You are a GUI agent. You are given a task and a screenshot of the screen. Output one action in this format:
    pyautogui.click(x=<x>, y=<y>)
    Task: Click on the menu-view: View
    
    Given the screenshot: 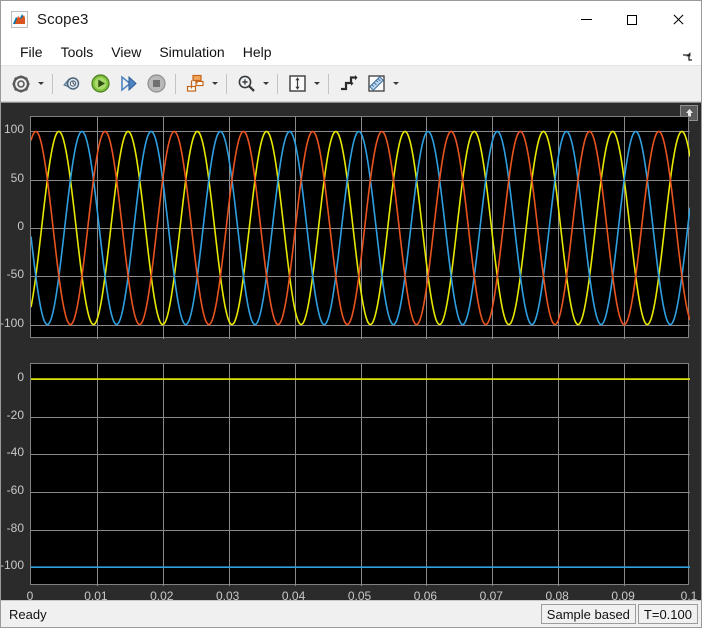 What is the action you would take?
    pyautogui.click(x=126, y=52)
    